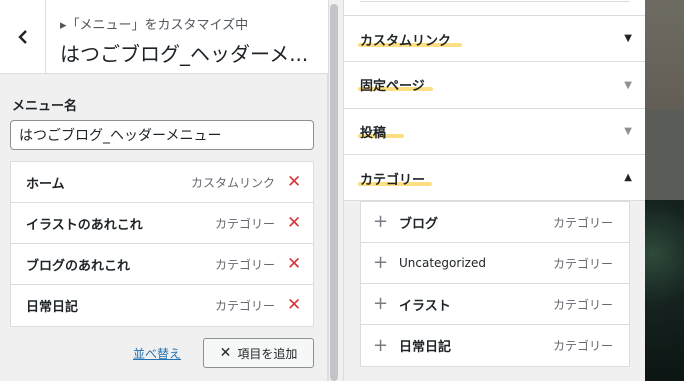 Image resolution: width=684 pixels, height=381 pixels. Describe the element at coordinates (392, 86) in the screenshot. I see `section-title: 固定ページ` at that location.